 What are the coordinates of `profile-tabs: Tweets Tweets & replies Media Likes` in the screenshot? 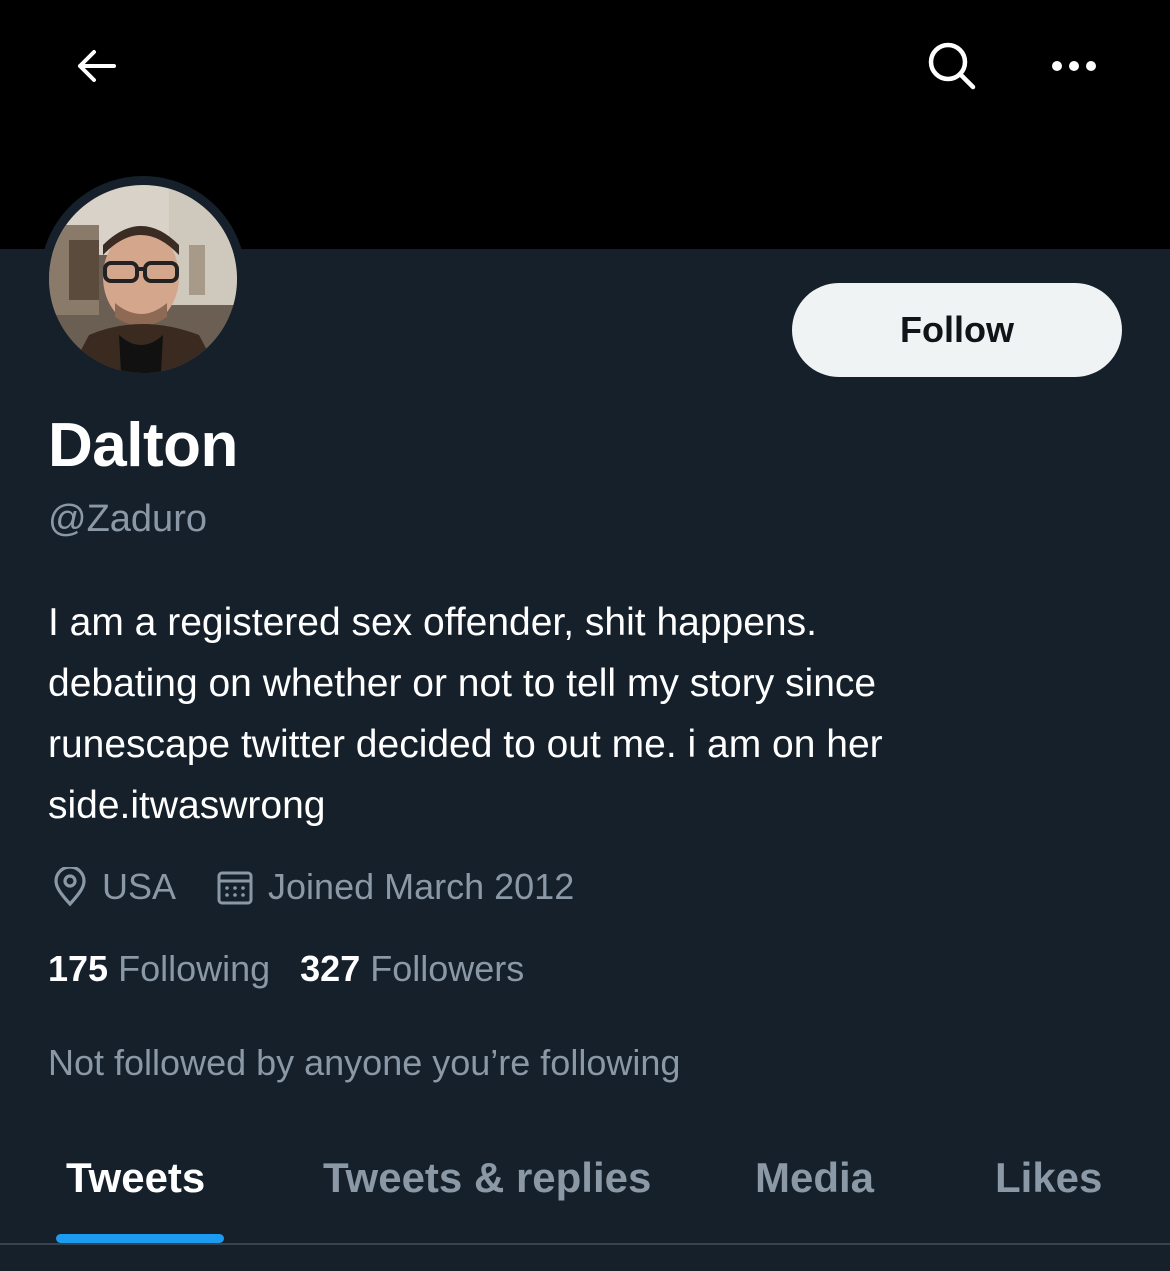 It's located at (585, 1191).